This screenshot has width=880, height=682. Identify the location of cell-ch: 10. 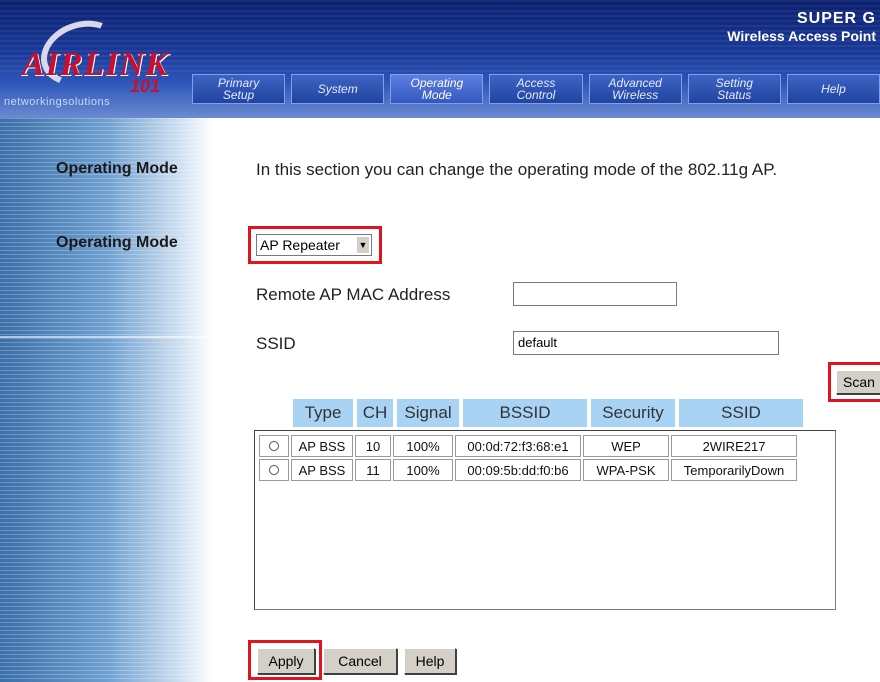
(373, 446).